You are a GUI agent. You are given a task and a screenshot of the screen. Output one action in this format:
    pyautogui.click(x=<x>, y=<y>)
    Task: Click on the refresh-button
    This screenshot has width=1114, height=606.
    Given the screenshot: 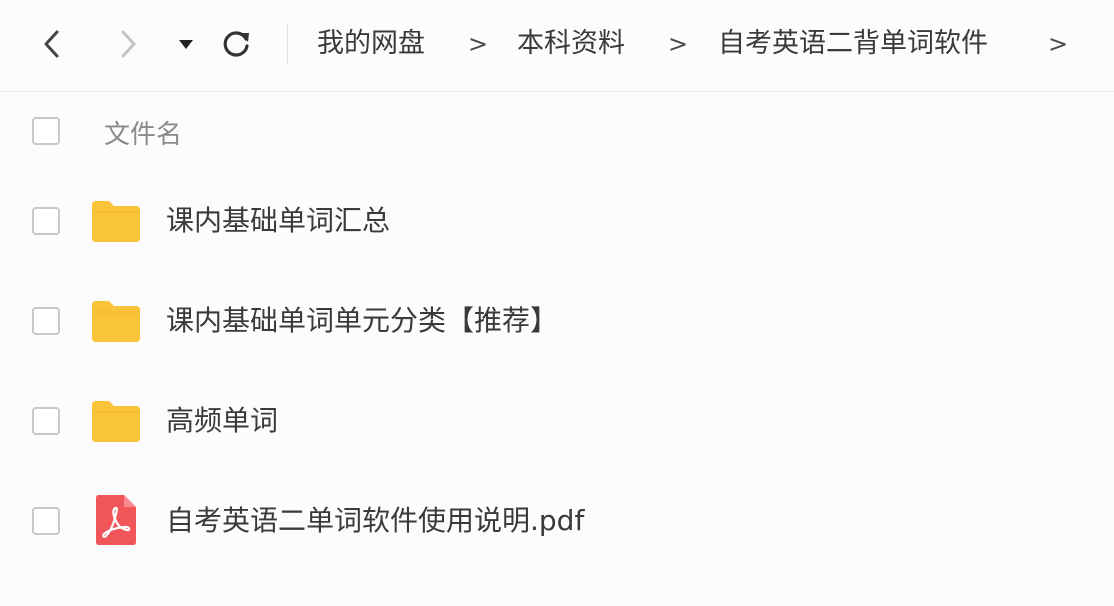 What is the action you would take?
    pyautogui.click(x=236, y=44)
    